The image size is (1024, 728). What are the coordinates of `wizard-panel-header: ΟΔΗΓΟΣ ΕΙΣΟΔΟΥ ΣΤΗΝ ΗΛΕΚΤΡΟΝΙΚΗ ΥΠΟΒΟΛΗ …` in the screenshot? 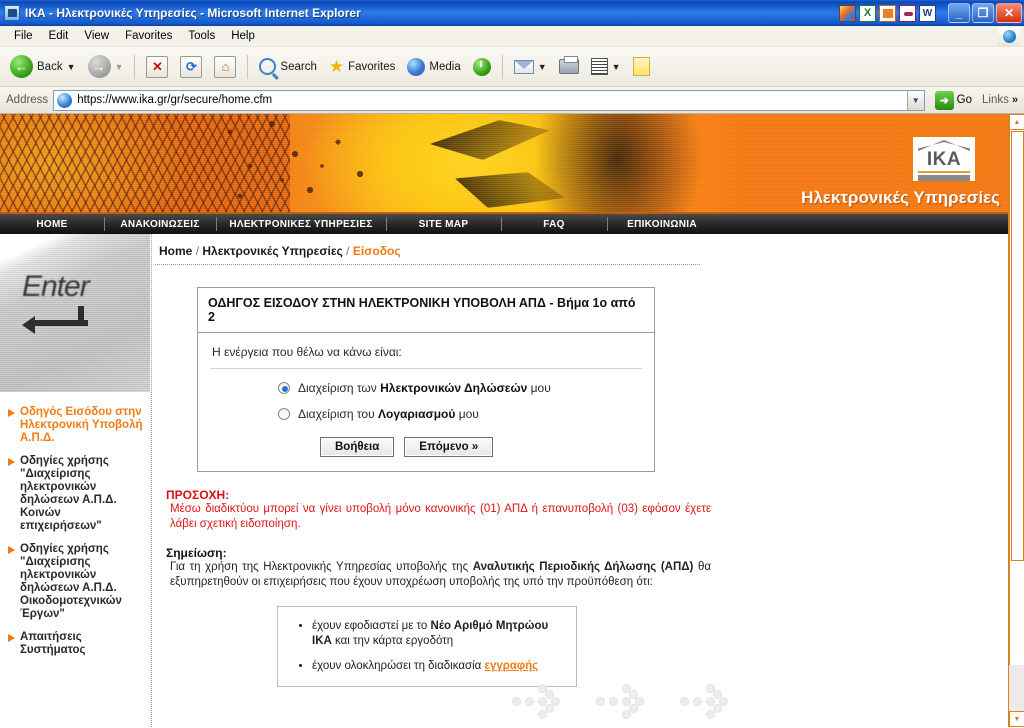 It's located at (426, 310).